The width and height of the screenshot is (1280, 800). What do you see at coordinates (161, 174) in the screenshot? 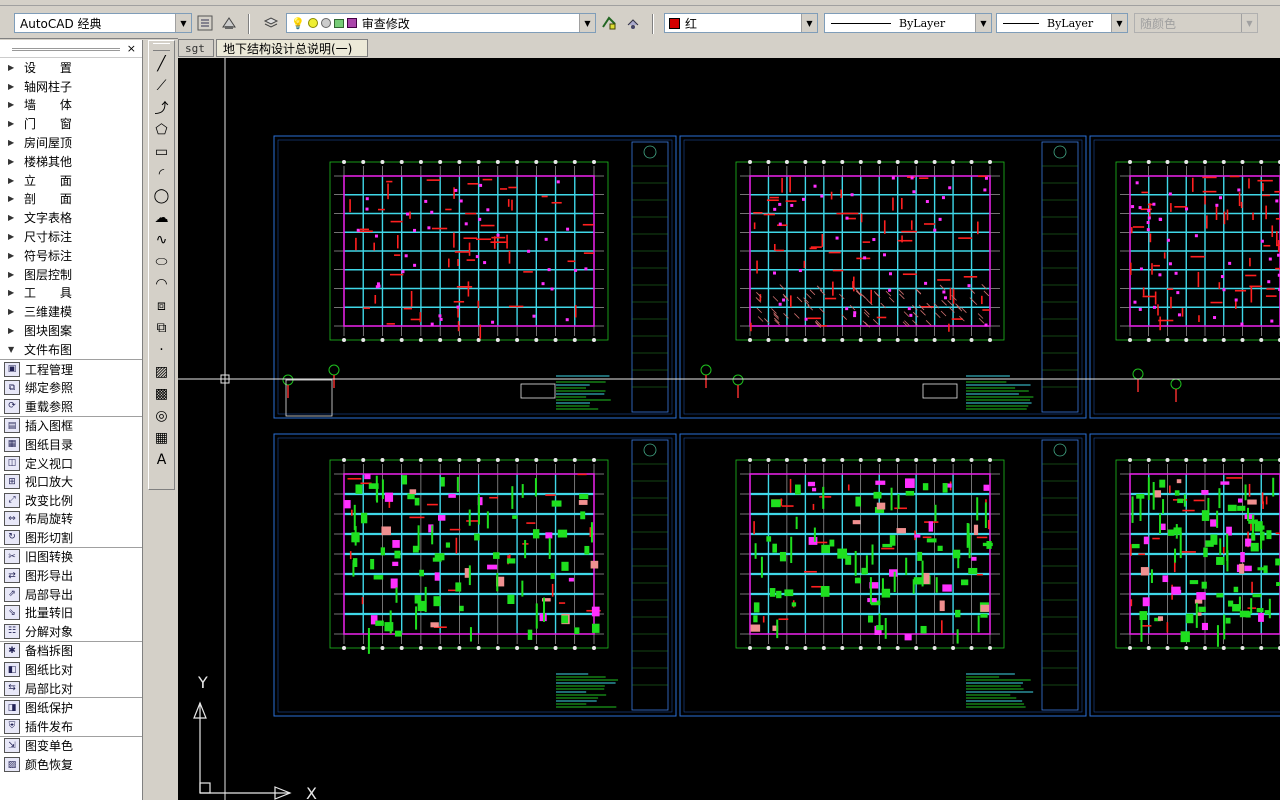
I see `arc-icon: ◜` at bounding box center [161, 174].